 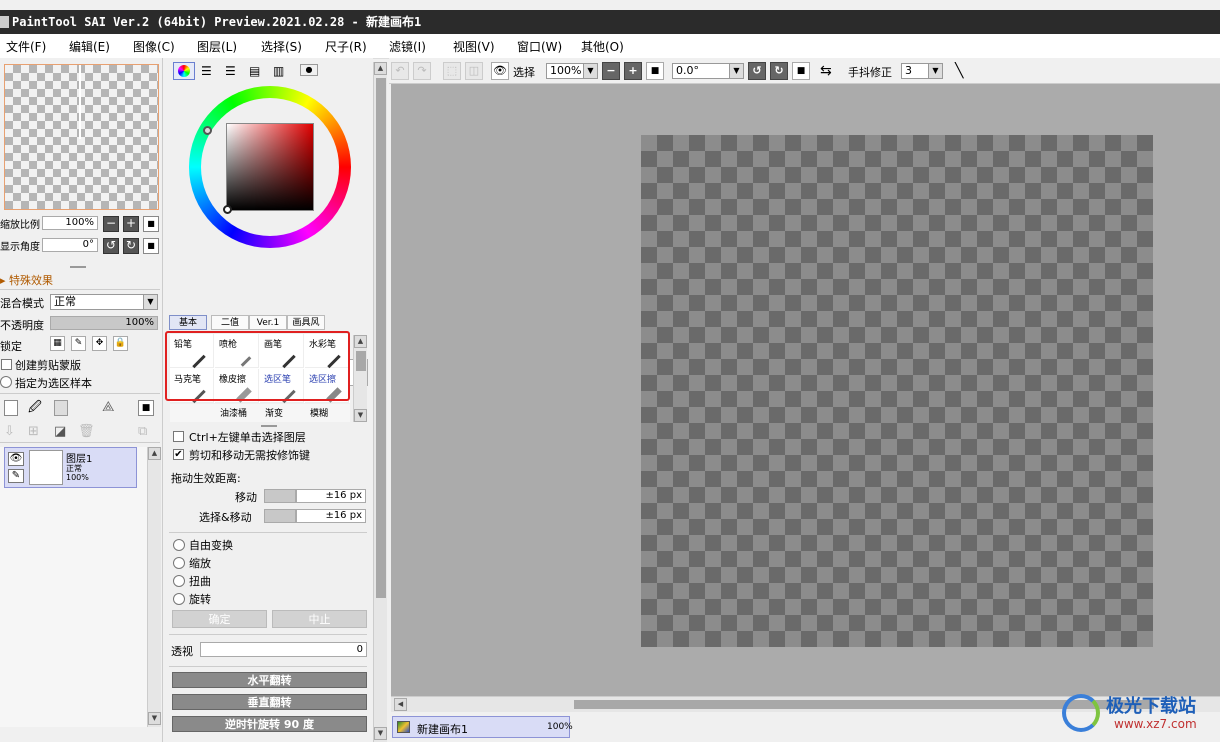 I want to click on undo-icon: ↶, so click(x=400, y=71).